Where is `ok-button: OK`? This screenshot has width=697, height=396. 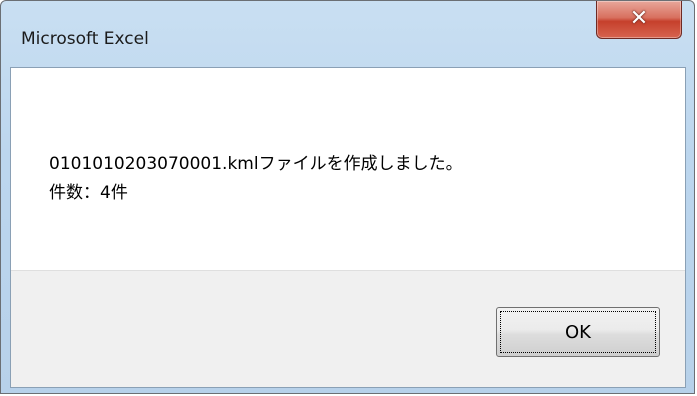
ok-button: OK is located at coordinates (578, 332).